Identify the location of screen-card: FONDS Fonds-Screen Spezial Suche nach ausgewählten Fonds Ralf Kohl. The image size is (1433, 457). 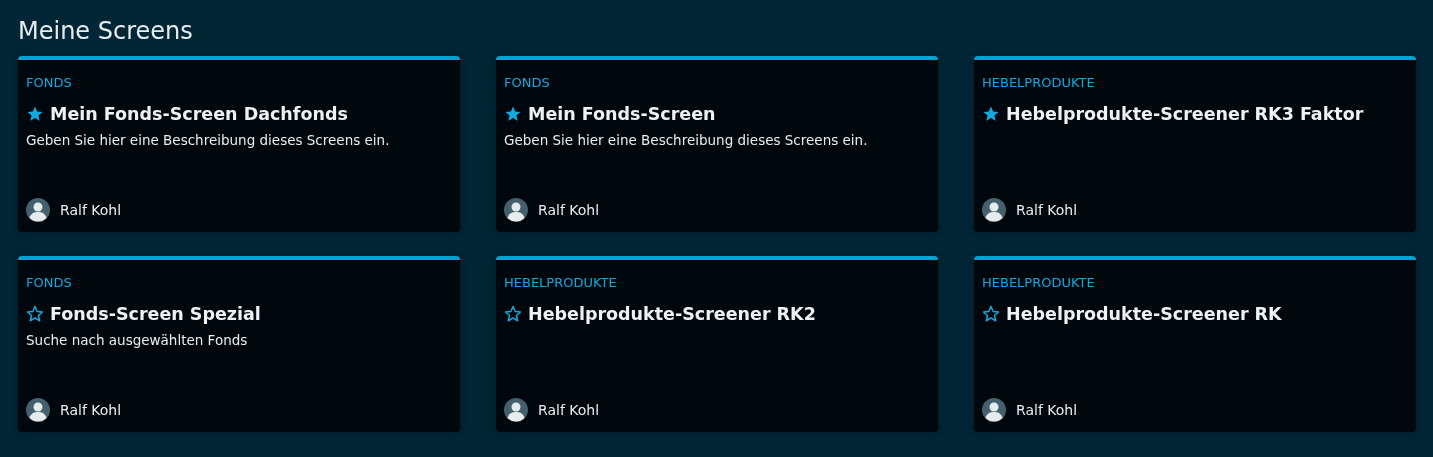
(239, 344).